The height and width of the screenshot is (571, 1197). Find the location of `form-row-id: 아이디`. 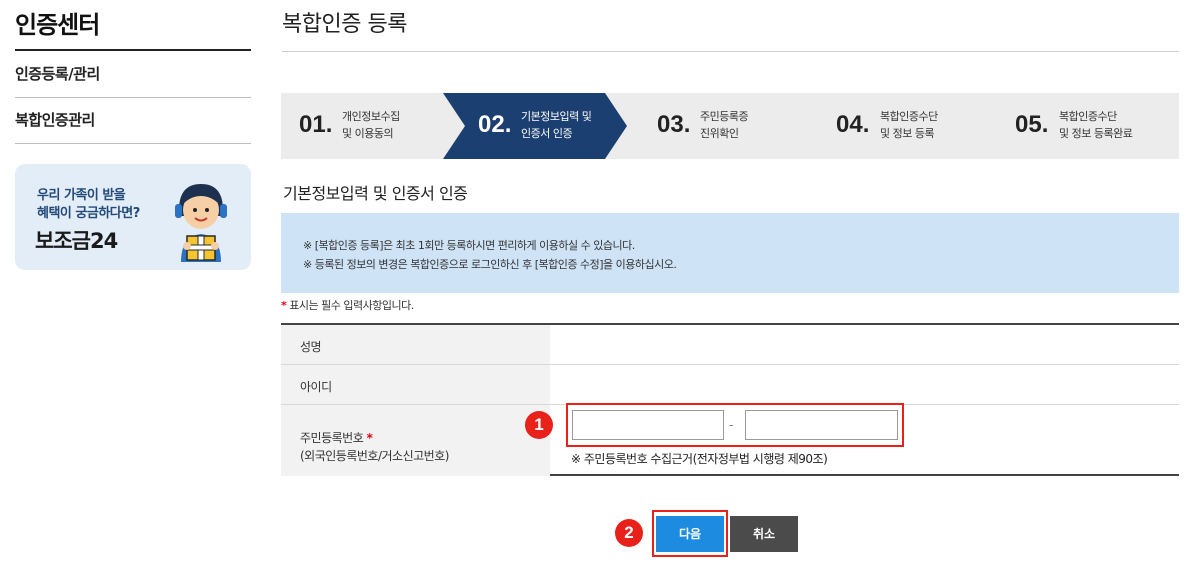

form-row-id: 아이디 is located at coordinates (730, 385).